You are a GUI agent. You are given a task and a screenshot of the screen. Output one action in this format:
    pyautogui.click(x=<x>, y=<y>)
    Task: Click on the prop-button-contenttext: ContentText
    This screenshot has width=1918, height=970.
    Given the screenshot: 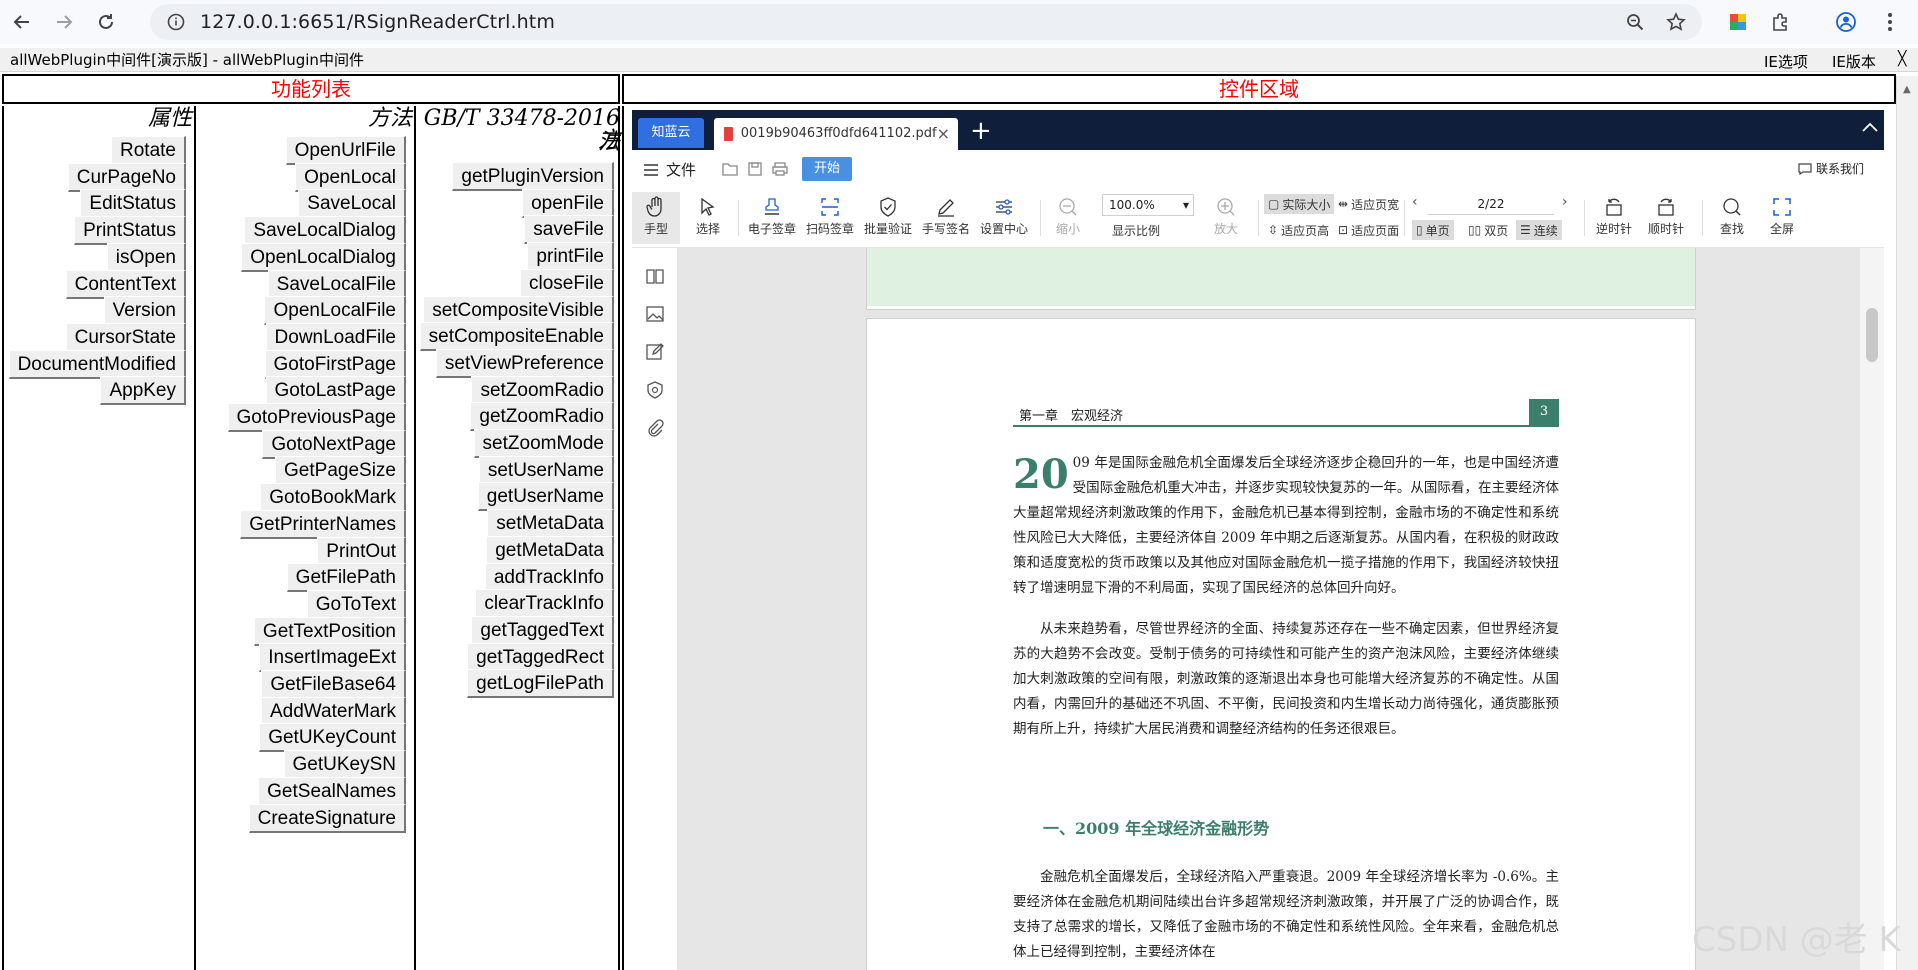 What is the action you would take?
    pyautogui.click(x=125, y=284)
    